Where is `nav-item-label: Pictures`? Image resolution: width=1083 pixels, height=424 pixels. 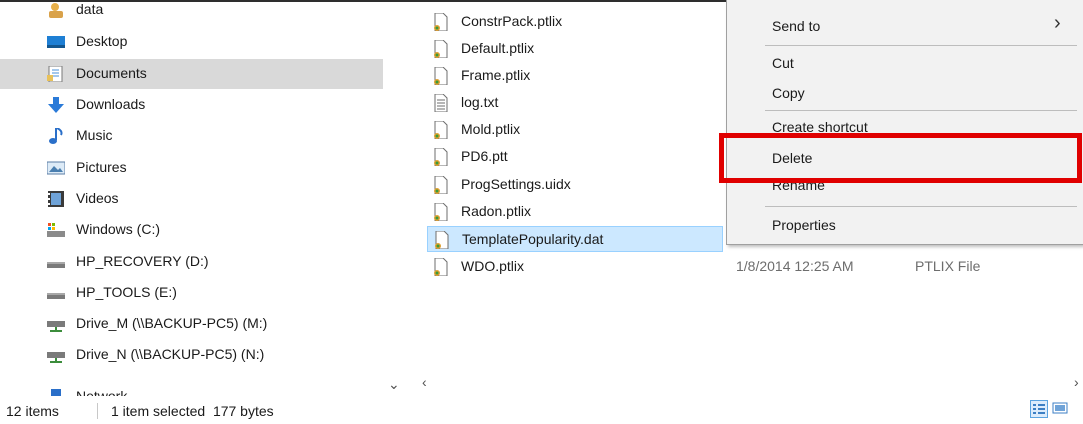 nav-item-label: Pictures is located at coordinates (101, 167).